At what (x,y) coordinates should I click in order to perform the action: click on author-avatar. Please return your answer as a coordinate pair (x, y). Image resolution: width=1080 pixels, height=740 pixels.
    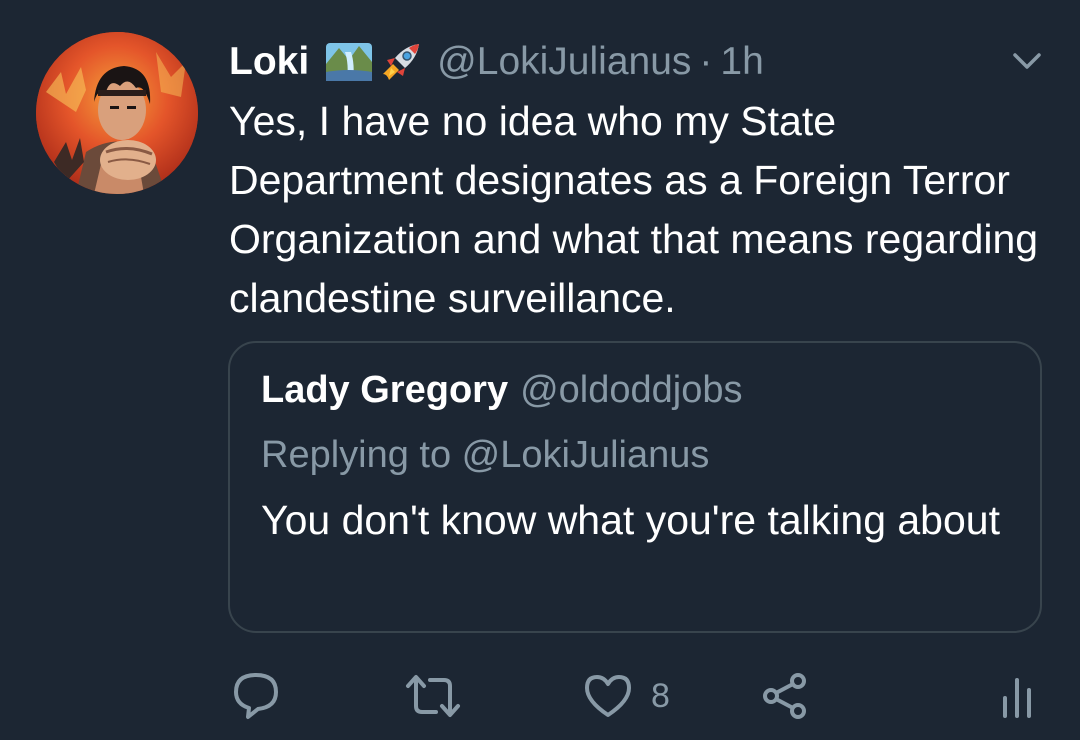
    Looking at the image, I should click on (117, 113).